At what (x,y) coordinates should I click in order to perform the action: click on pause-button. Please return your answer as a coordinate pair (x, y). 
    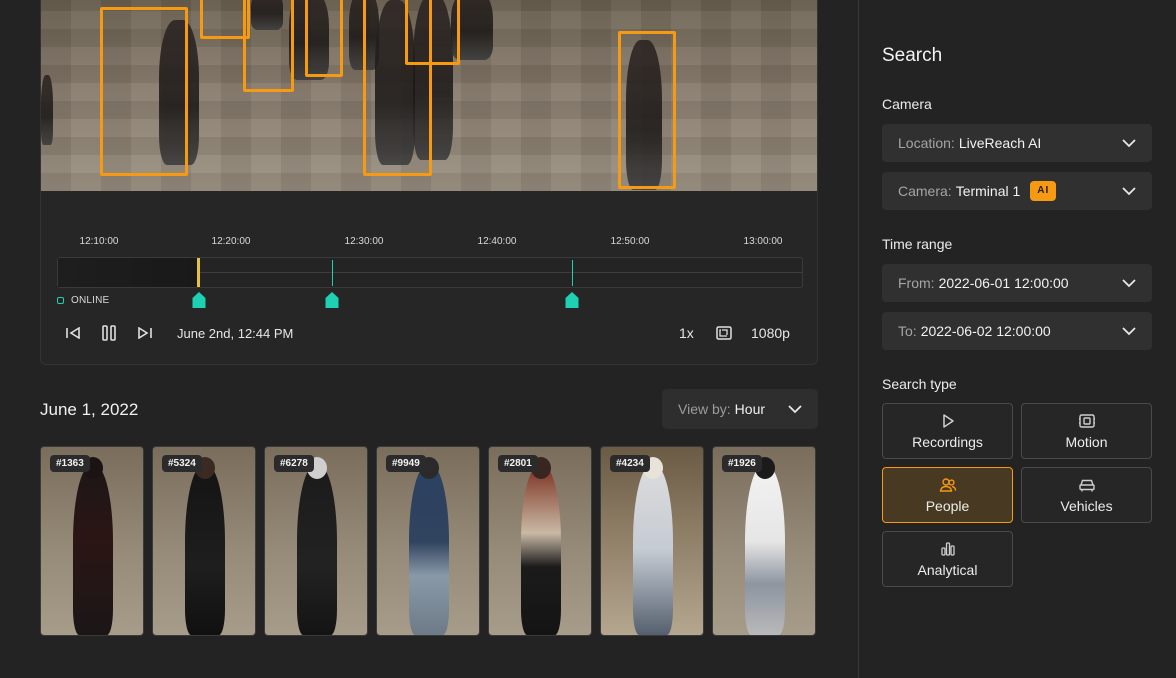
    Looking at the image, I should click on (109, 333).